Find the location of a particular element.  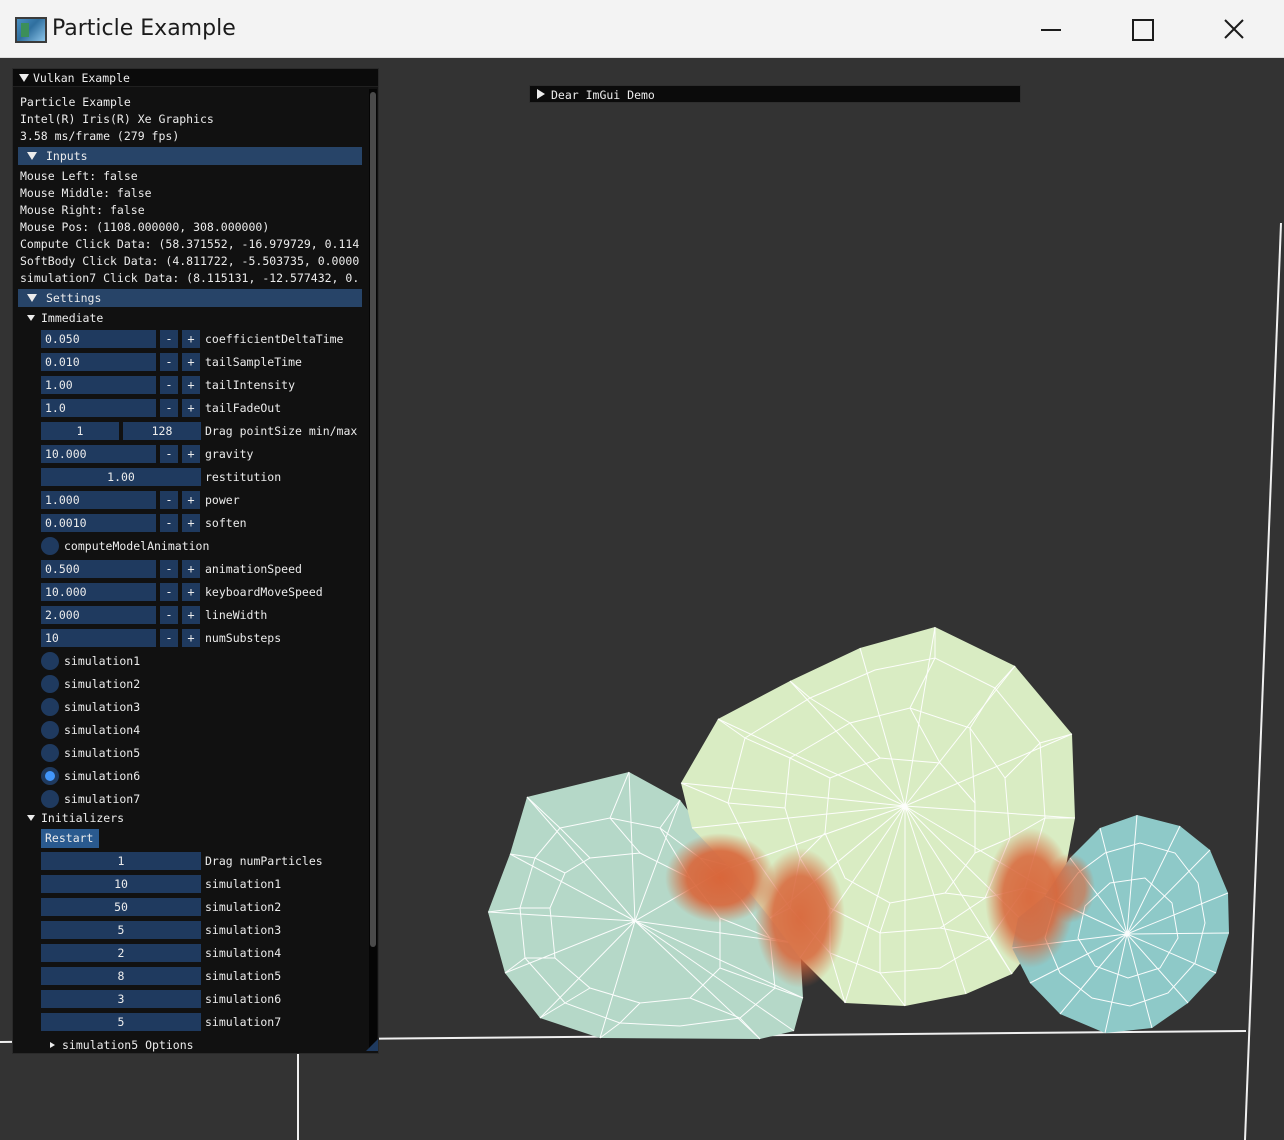

imgui-demo-window: Dear ImGui Demo is located at coordinates (775, 94).